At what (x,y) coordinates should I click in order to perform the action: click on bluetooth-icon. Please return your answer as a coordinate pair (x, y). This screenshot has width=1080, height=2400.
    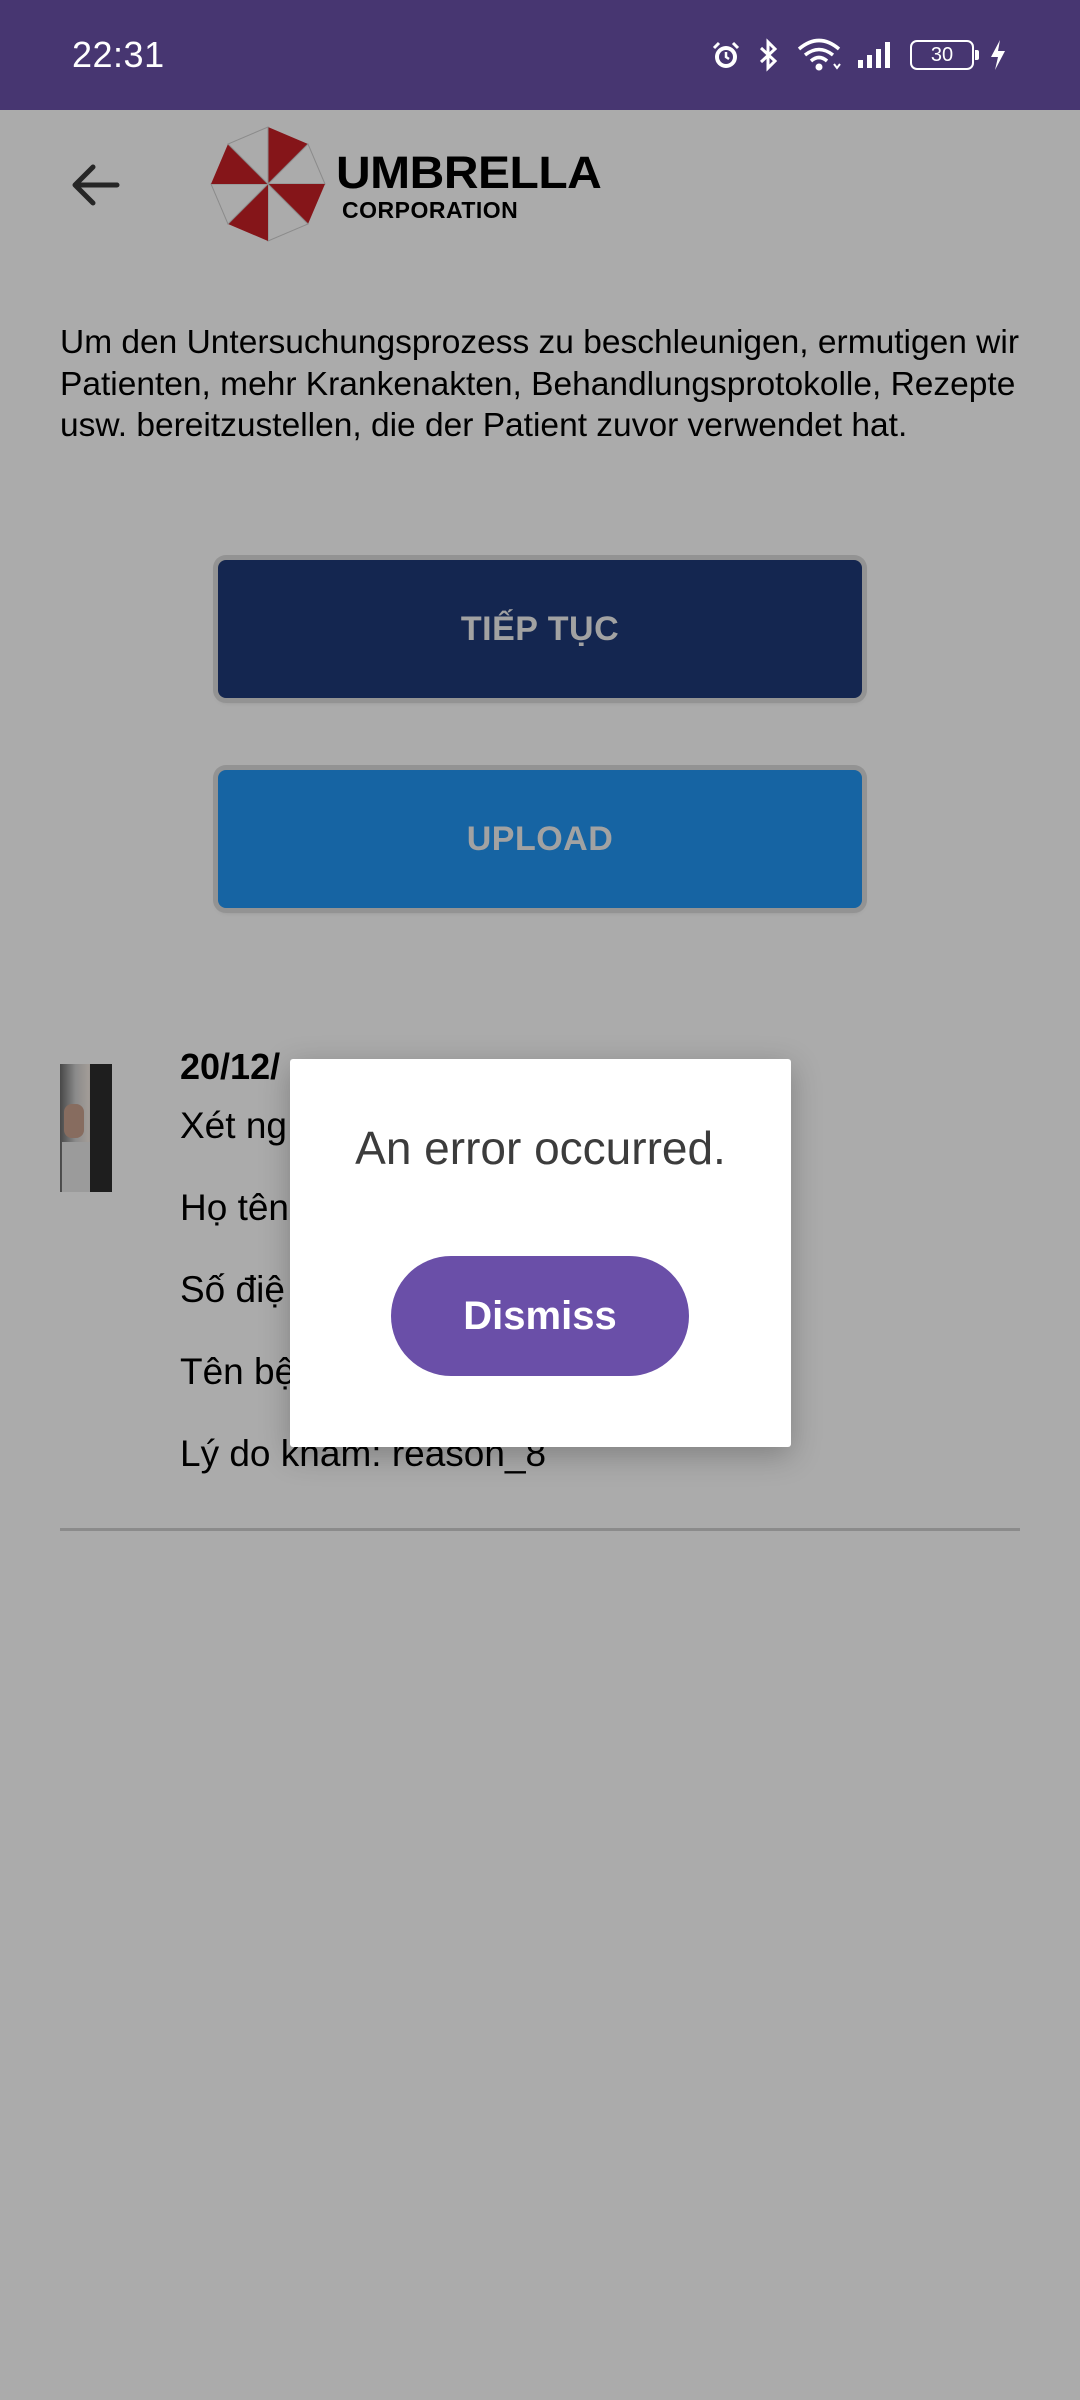
    Looking at the image, I should click on (769, 55).